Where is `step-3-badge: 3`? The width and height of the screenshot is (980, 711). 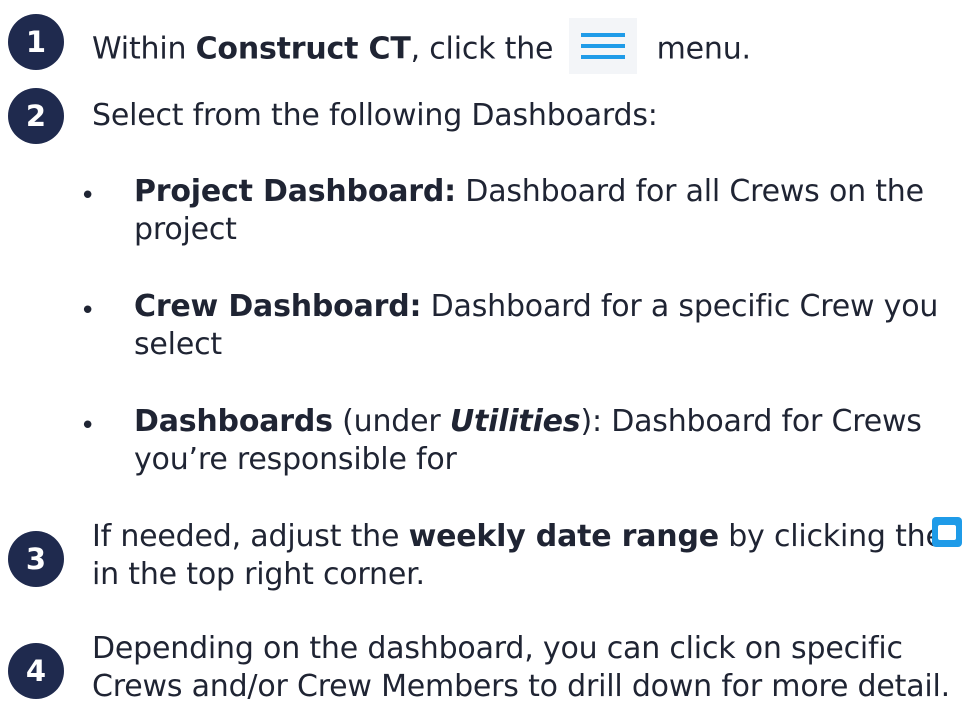 step-3-badge: 3 is located at coordinates (36, 559).